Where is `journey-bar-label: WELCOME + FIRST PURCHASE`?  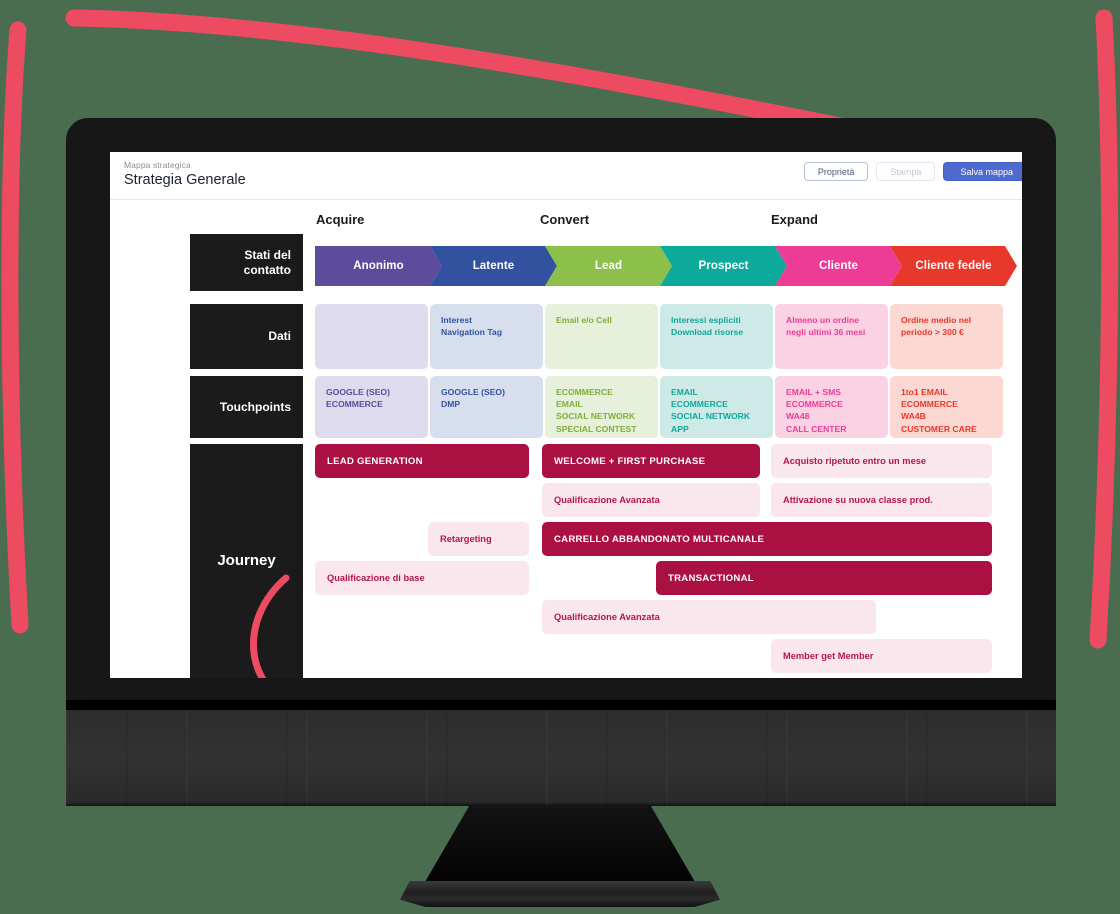 journey-bar-label: WELCOME + FIRST PURCHASE is located at coordinates (630, 461).